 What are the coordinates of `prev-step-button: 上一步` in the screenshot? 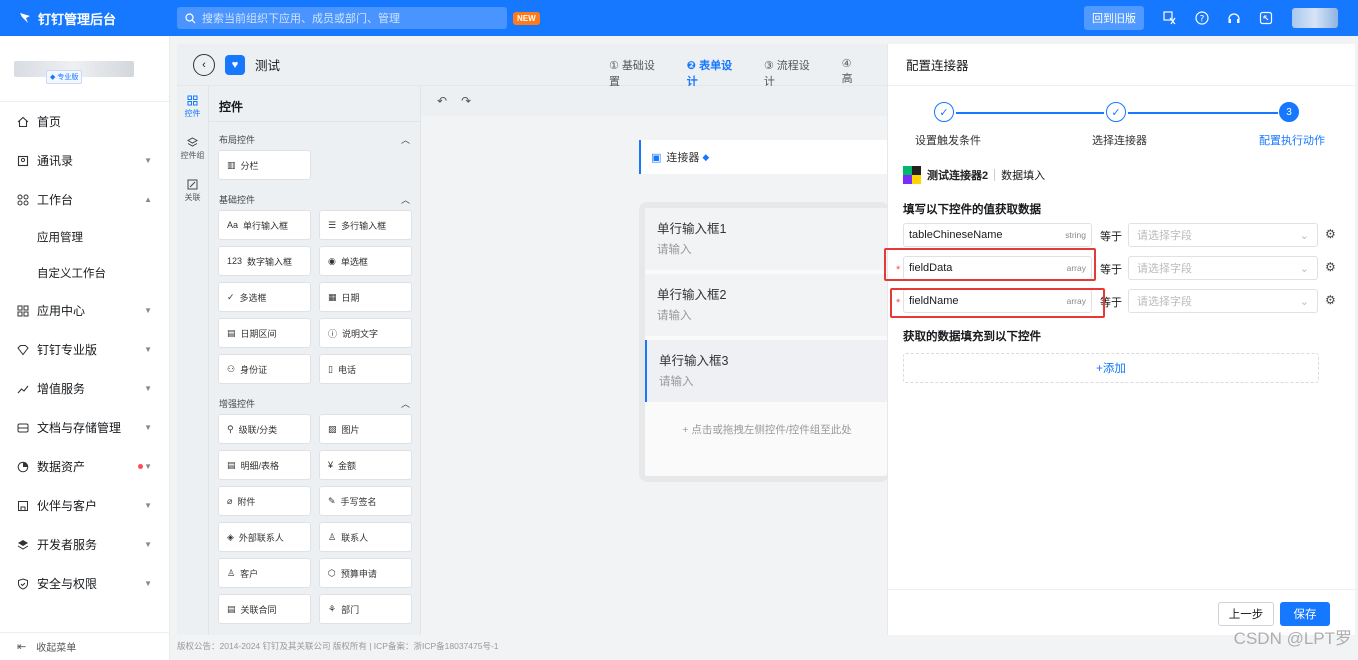 It's located at (1246, 614).